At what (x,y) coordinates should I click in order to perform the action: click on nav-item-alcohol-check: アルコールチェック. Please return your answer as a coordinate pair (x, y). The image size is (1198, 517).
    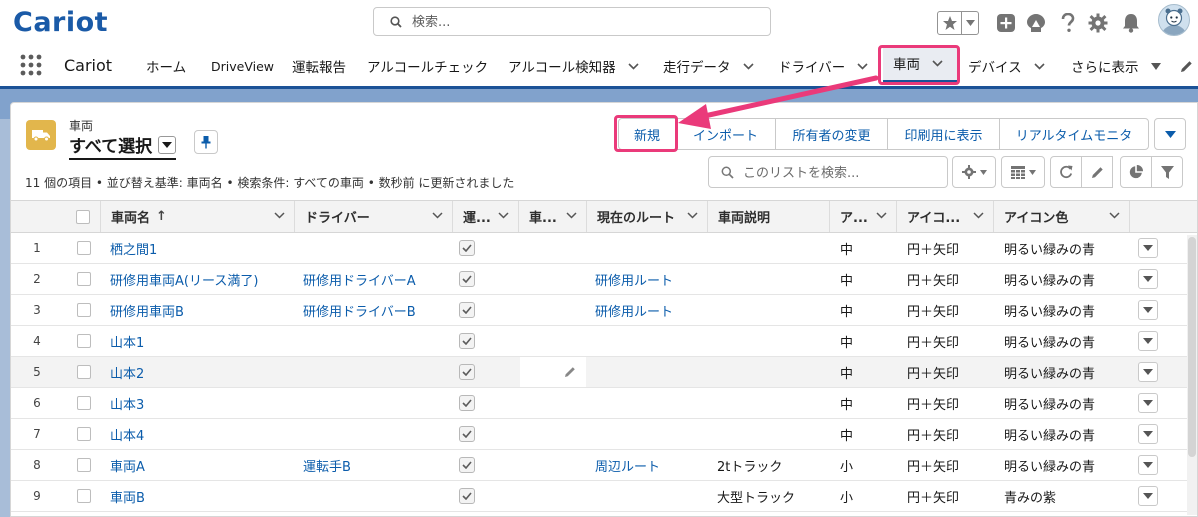
    Looking at the image, I should click on (427, 66).